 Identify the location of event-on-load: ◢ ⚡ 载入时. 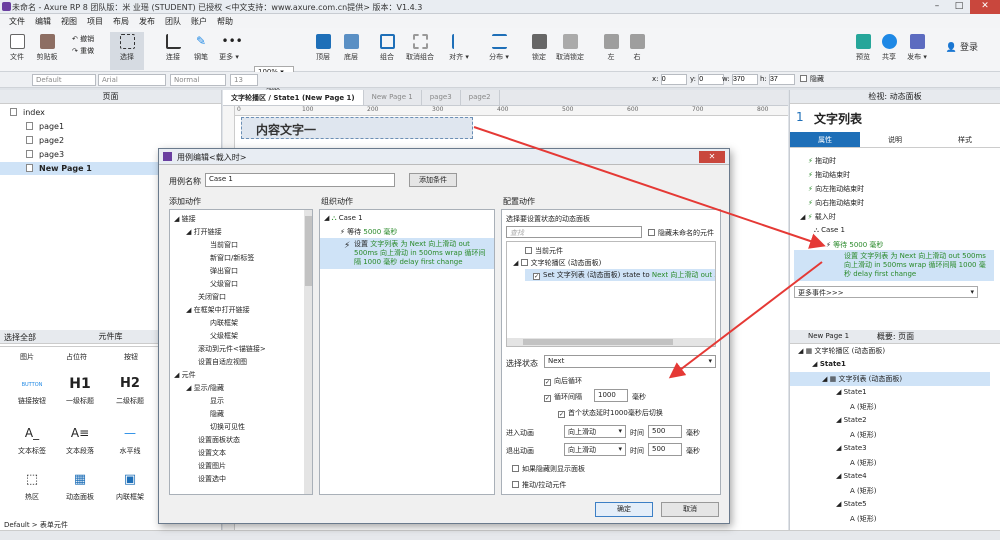
(818, 217).